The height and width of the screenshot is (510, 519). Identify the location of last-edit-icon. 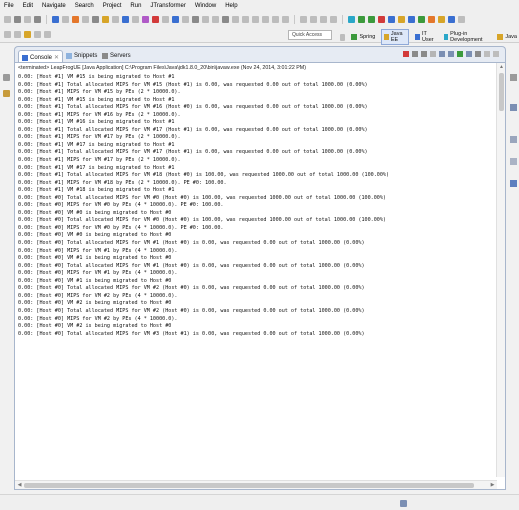
(27, 34).